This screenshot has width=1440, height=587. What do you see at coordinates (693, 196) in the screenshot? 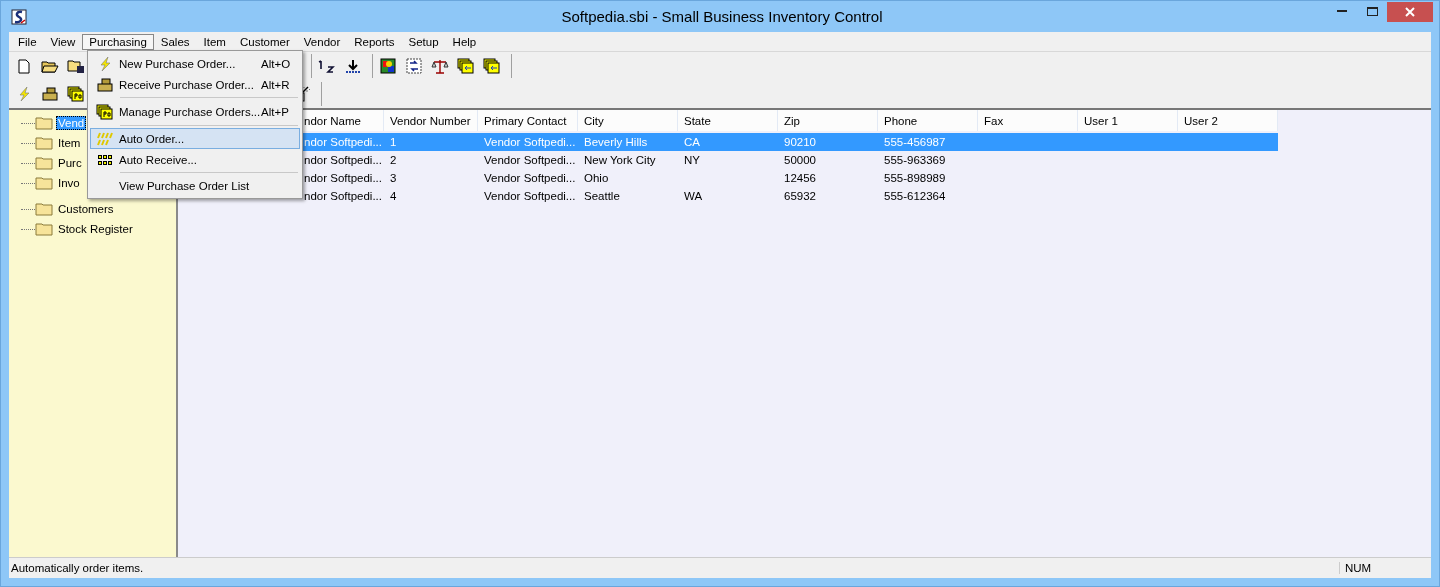
I see `table-cell-text: WA` at bounding box center [693, 196].